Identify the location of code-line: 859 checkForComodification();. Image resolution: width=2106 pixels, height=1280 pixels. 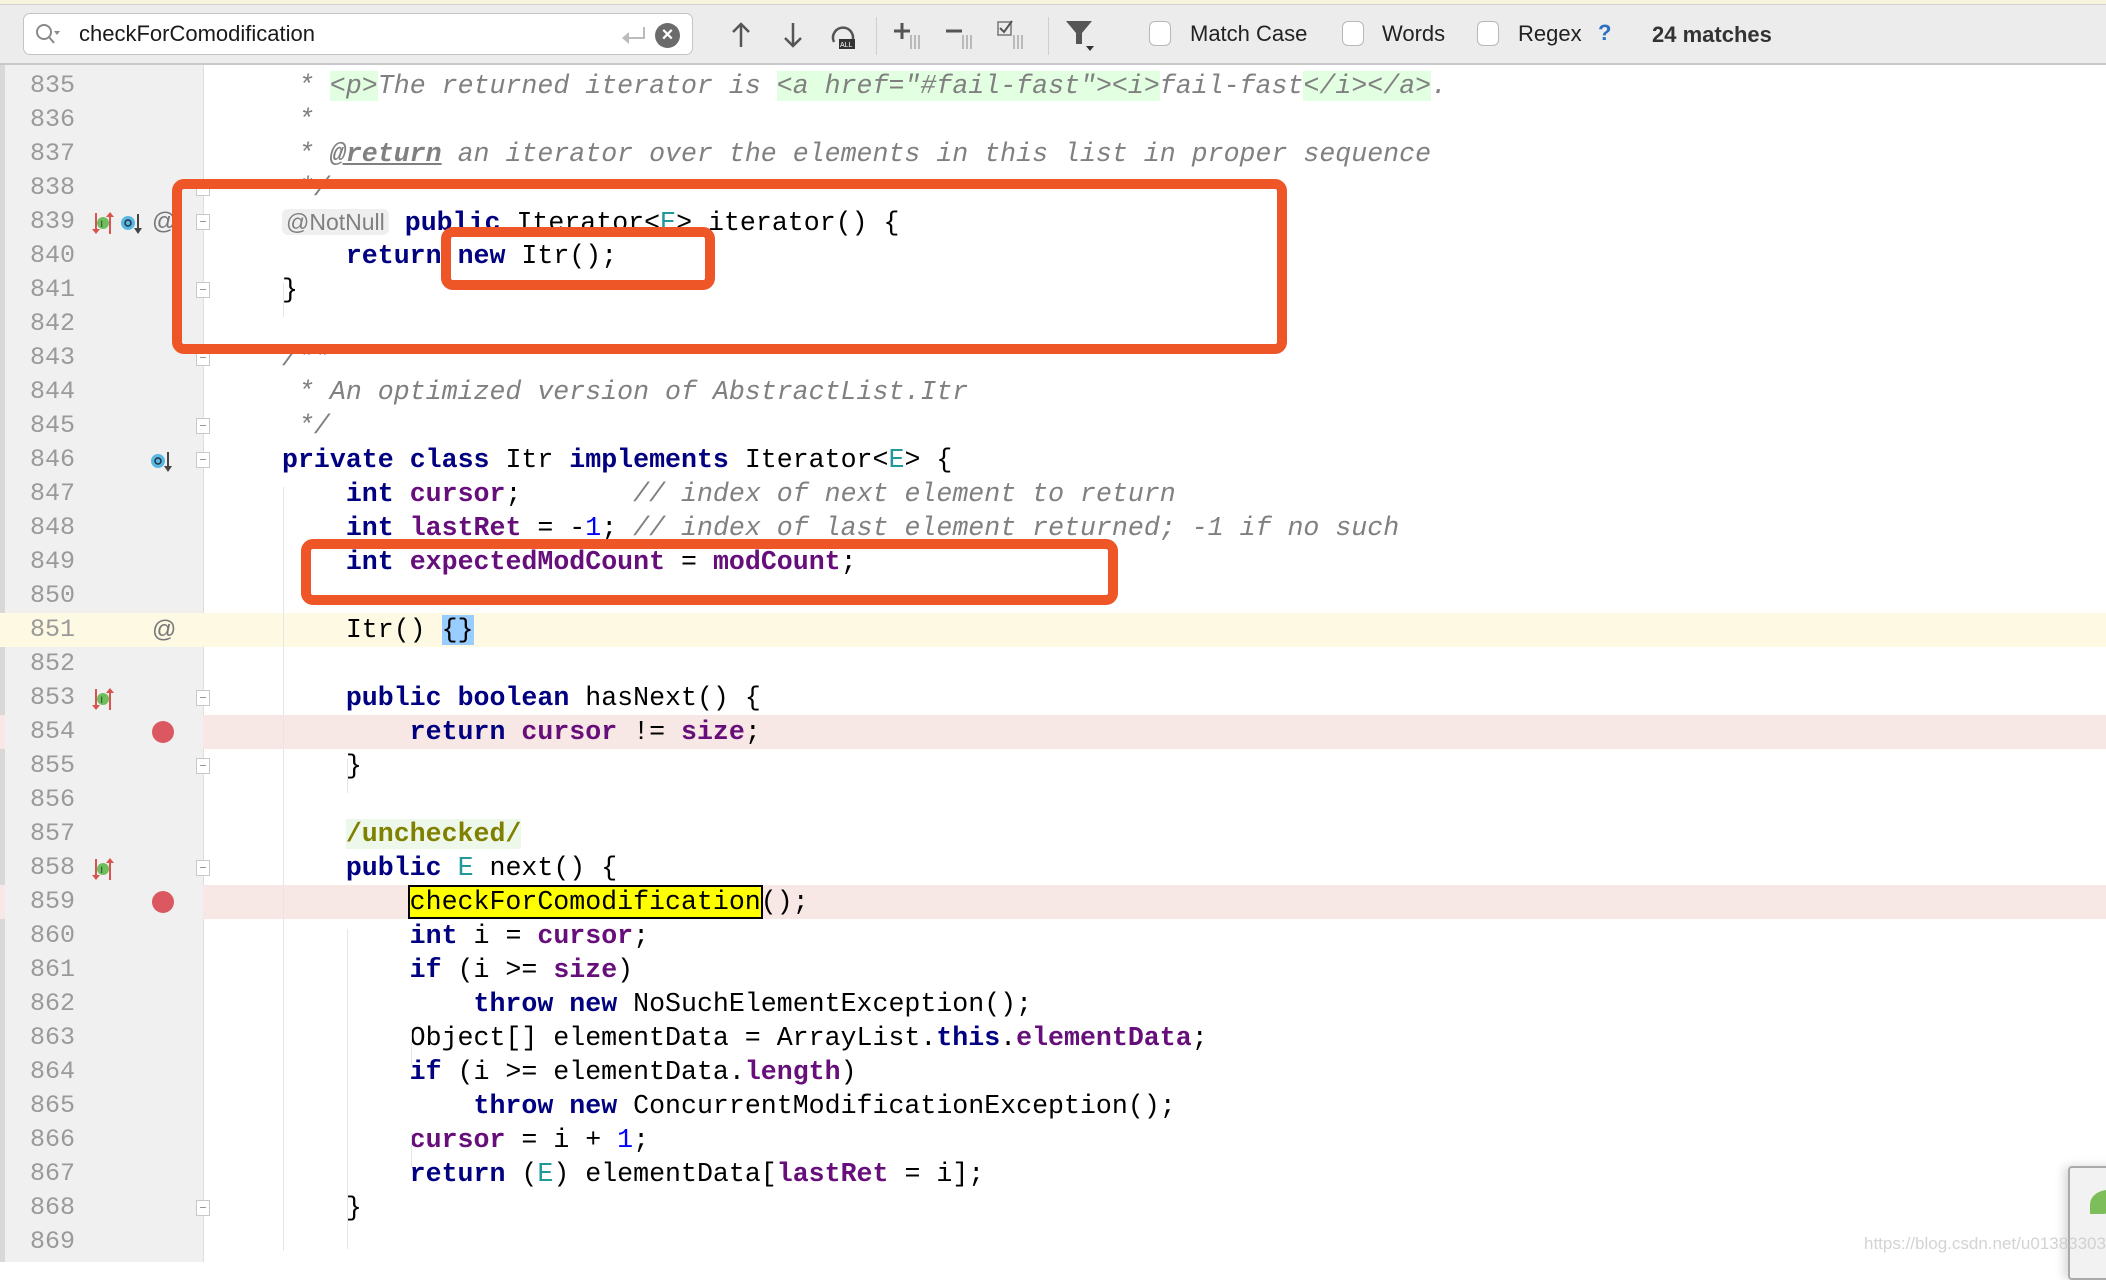
(1053, 902).